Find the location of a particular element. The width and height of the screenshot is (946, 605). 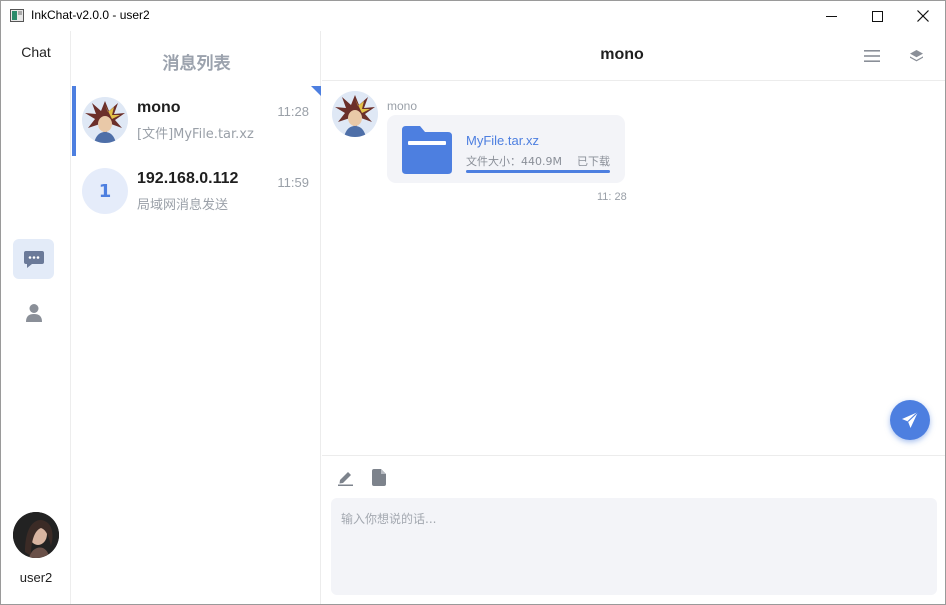

current-user-avatar is located at coordinates (36, 535).